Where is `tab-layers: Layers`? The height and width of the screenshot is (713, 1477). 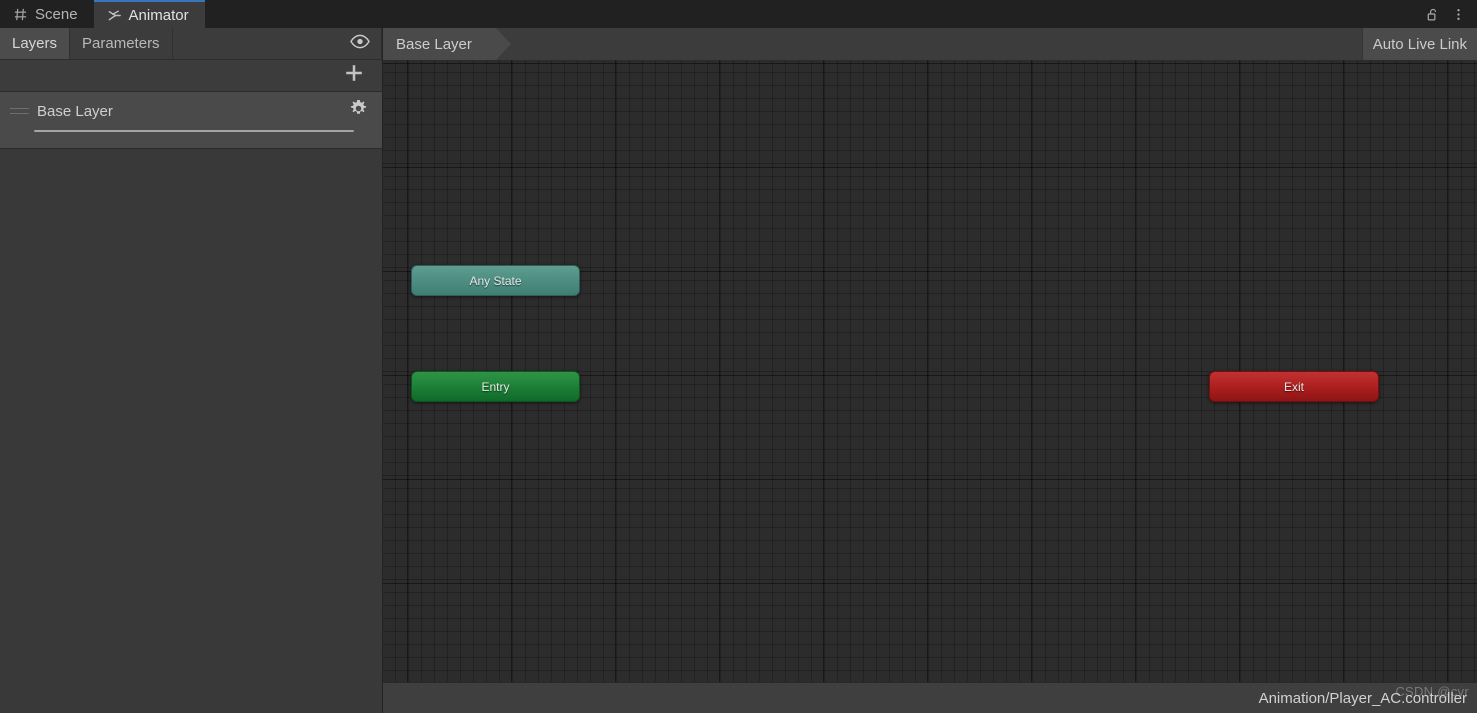
tab-layers: Layers is located at coordinates (35, 43).